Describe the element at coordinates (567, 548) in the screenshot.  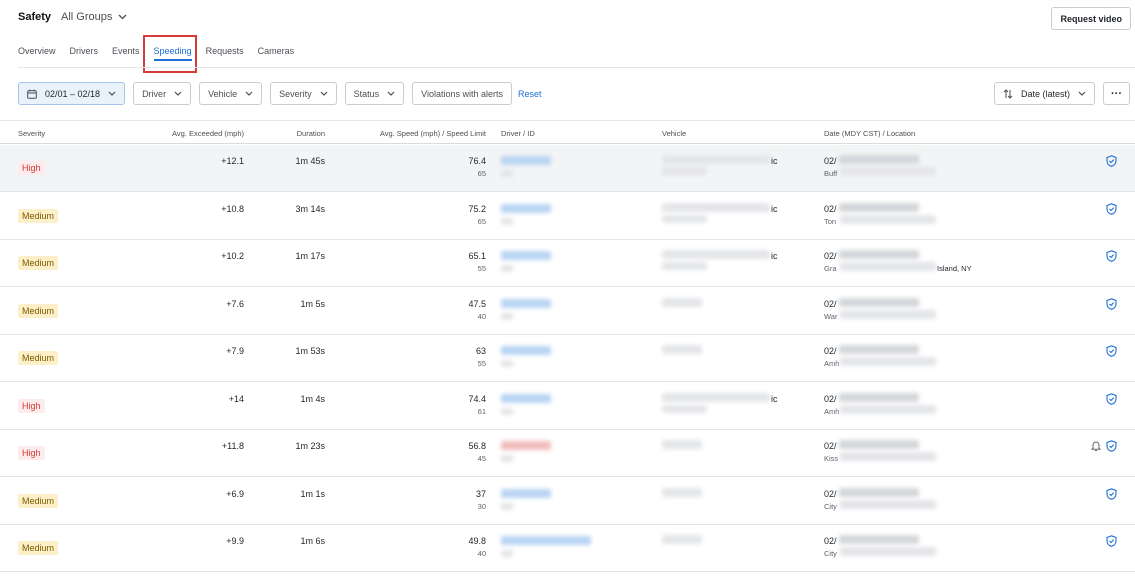
I see `table-row: Medium +9.9 1m 6s 49.8 40 02/City` at that location.